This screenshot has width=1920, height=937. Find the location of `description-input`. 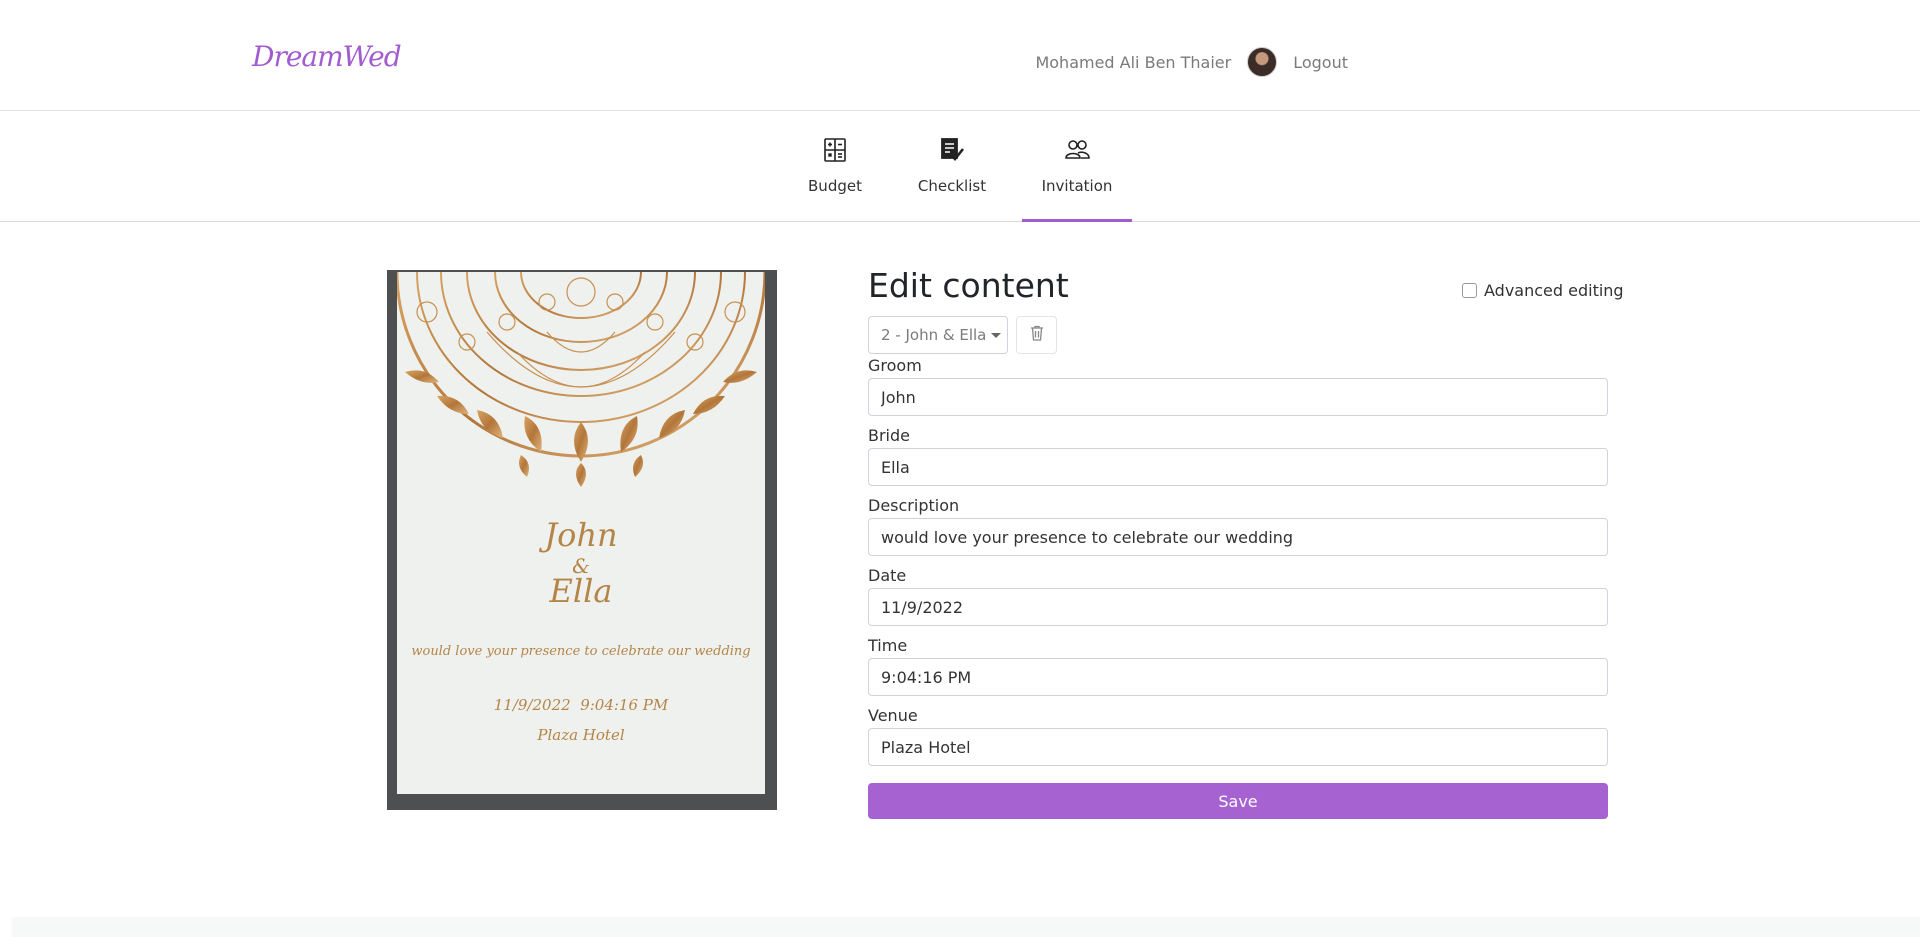

description-input is located at coordinates (1238, 537).